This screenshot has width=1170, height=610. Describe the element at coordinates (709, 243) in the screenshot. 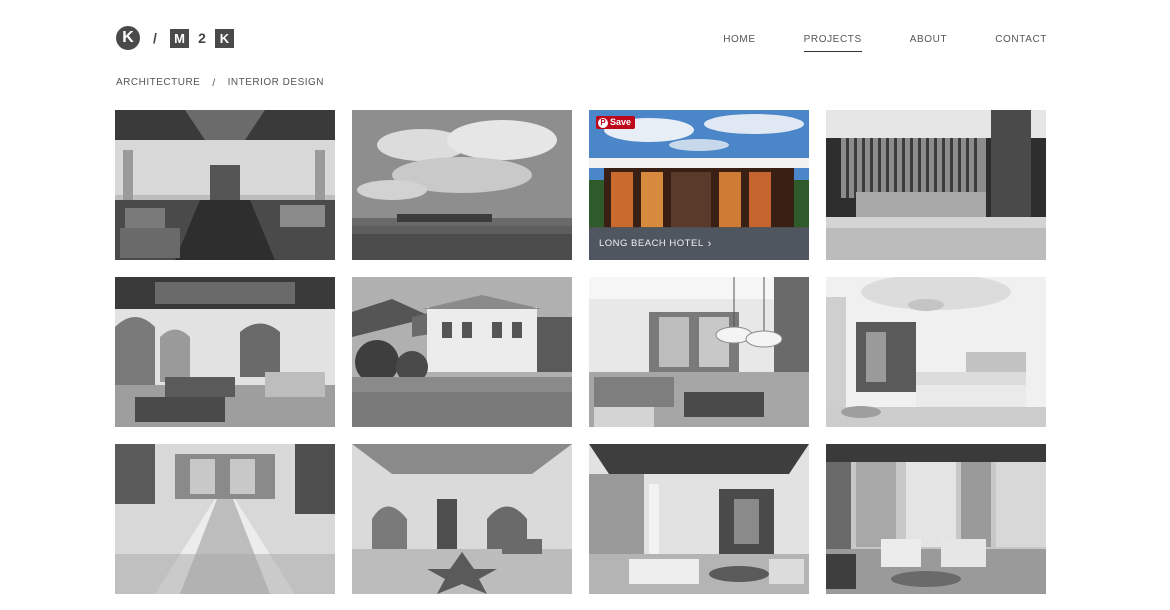

I see `chevron-right-icon: ›` at that location.